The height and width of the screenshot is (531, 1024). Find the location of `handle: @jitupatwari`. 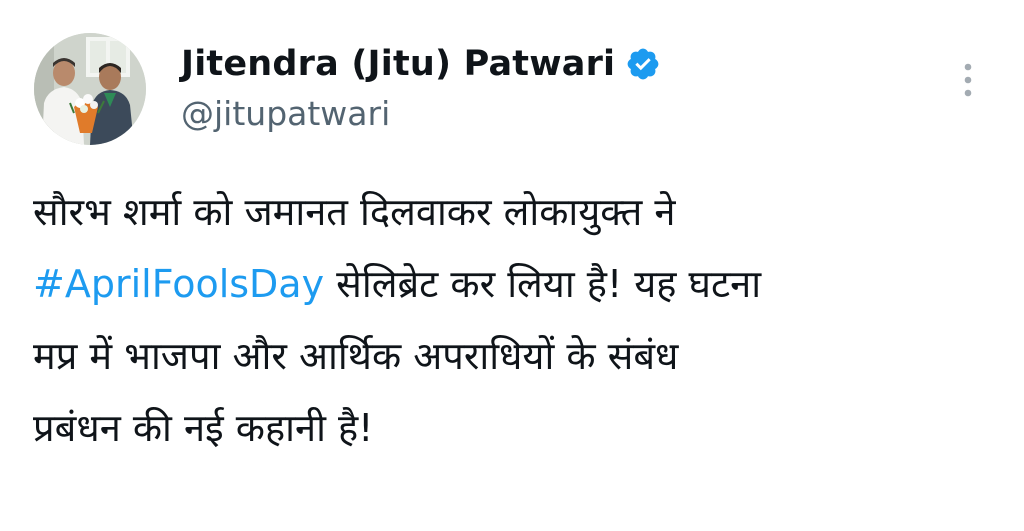

handle: @jitupatwari is located at coordinates (421, 113).